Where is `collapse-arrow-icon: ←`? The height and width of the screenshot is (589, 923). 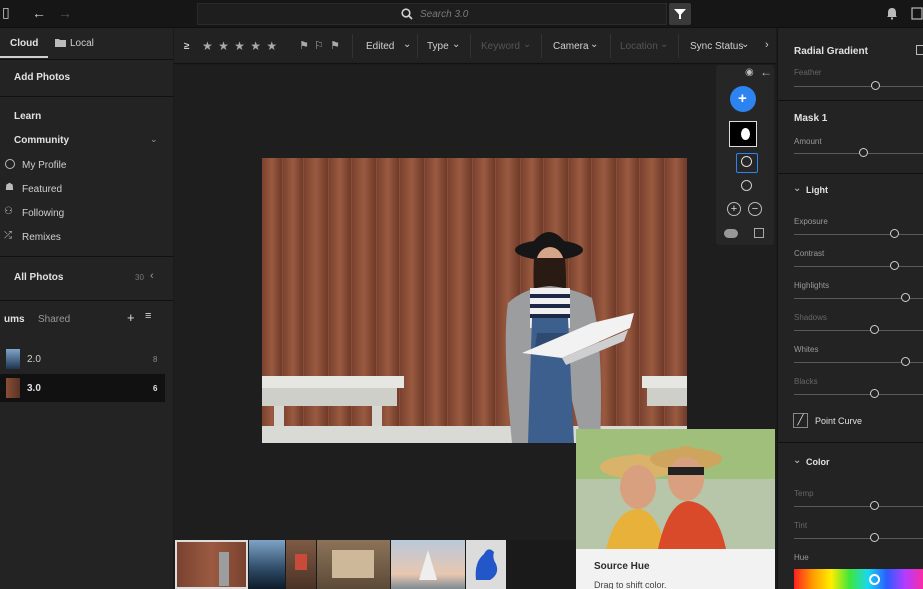
collapse-arrow-icon: ← is located at coordinates (766, 72).